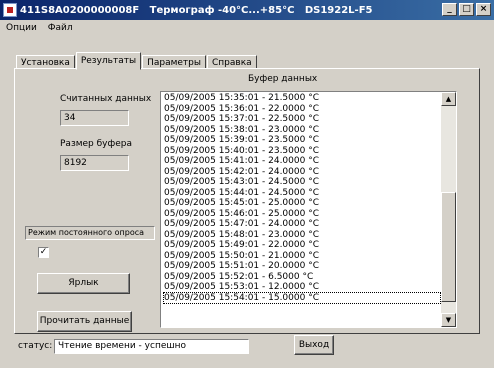 This screenshot has width=494, height=368. What do you see at coordinates (94, 118) in the screenshot?
I see `read-count-field: 34` at bounding box center [94, 118].